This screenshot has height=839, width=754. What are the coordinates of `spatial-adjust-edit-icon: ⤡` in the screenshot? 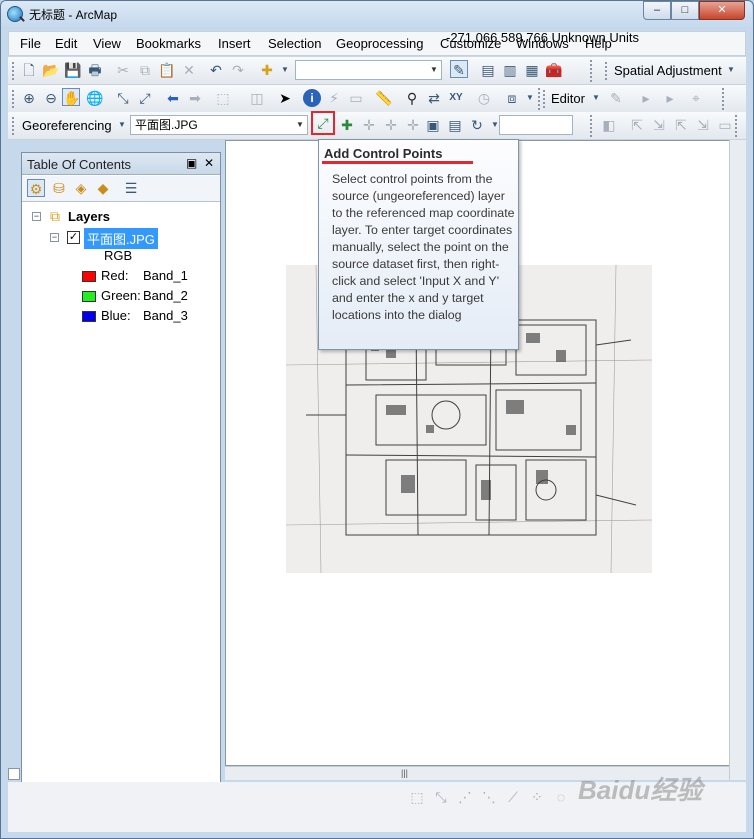 It's located at (441, 797).